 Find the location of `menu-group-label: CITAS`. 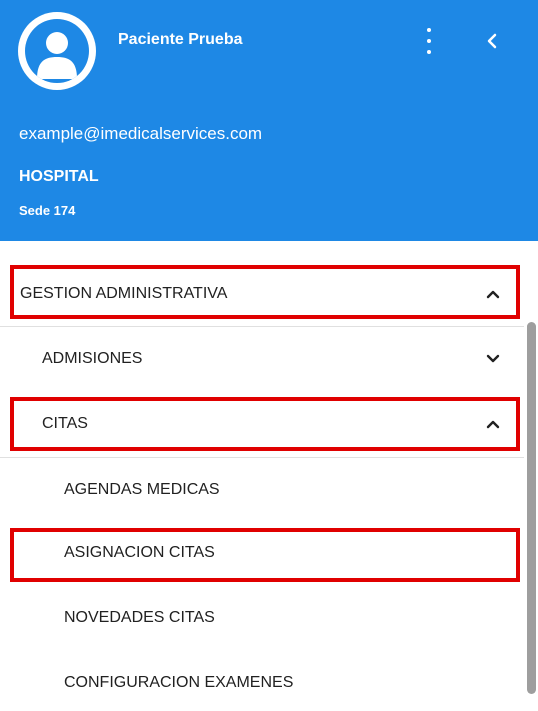

menu-group-label: CITAS is located at coordinates (65, 423).